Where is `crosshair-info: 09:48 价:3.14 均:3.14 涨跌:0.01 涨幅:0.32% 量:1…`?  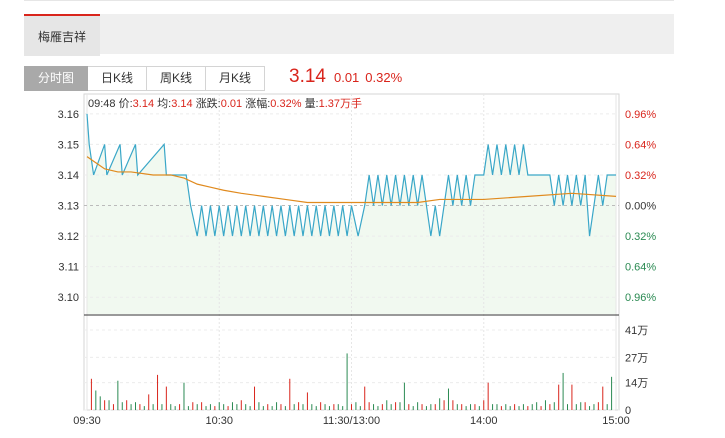 crosshair-info: 09:48 价:3.14 均:3.14 涨跌:0.01 涨幅:0.32% 量:1… is located at coordinates (225, 103).